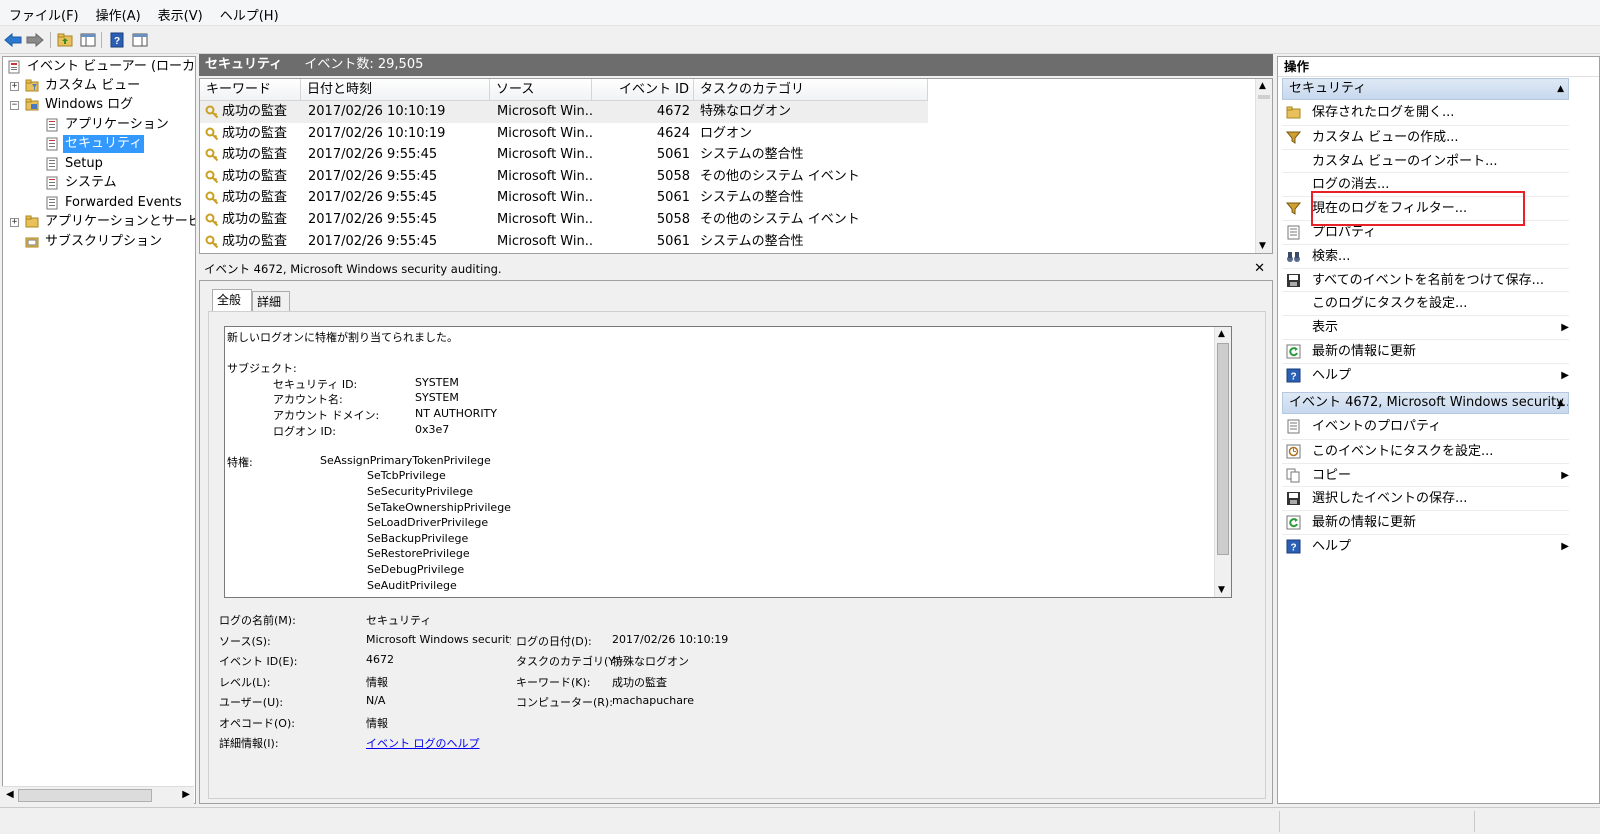  Describe the element at coordinates (118, 12) in the screenshot. I see `menu-action: 操作(A)` at that location.